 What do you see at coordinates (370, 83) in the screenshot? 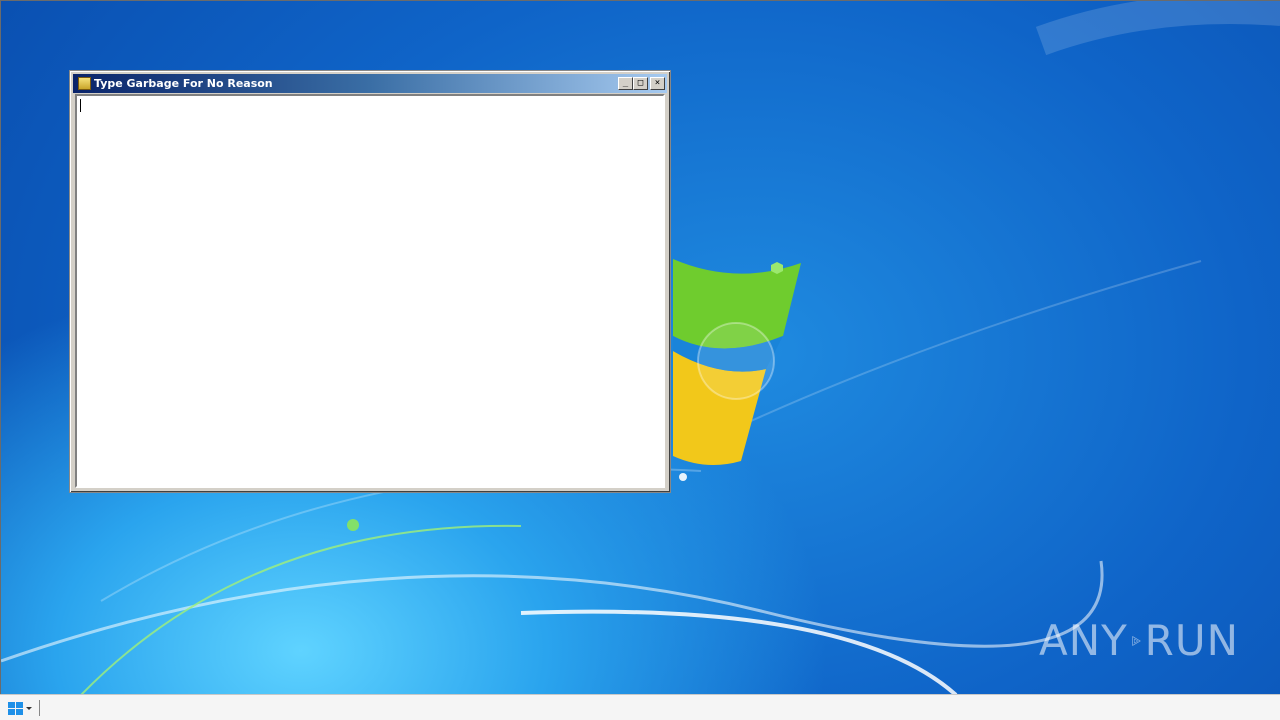
I see `title-bar: Type Garbage For No Reason _ □ ×` at bounding box center [370, 83].